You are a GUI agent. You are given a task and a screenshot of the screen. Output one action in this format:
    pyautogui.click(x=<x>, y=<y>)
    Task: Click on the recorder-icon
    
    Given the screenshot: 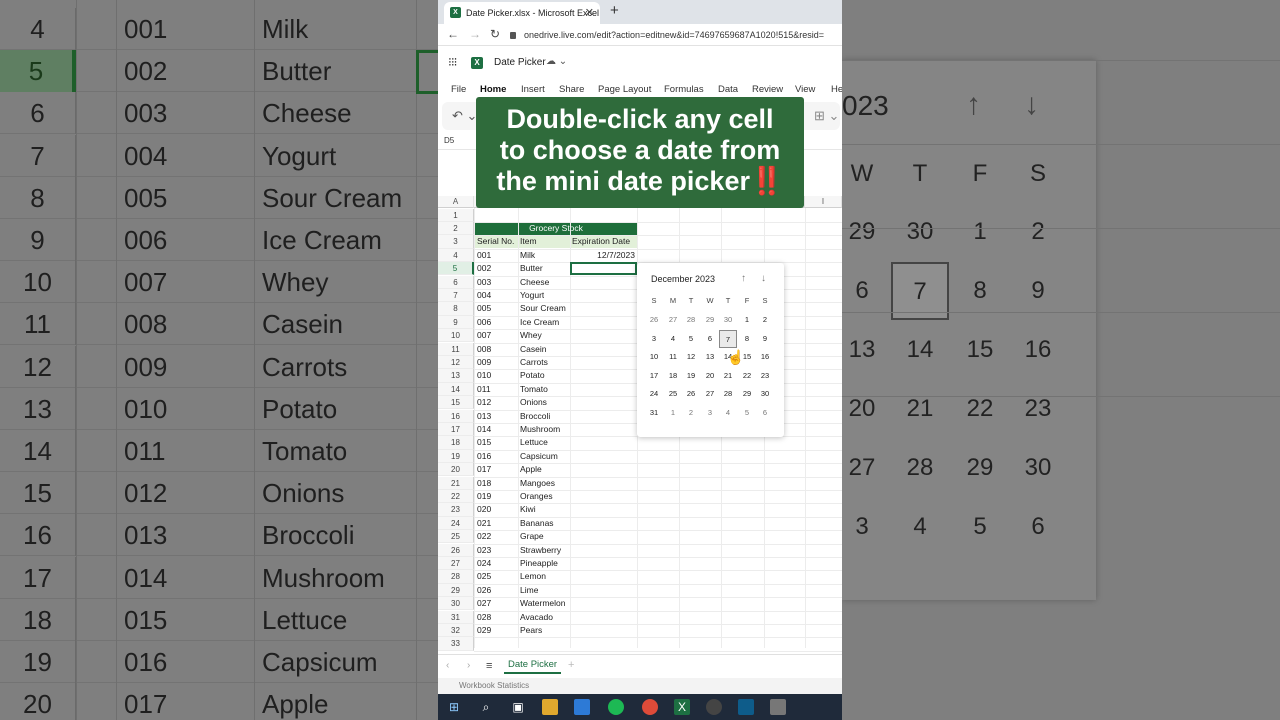 What is the action you would take?
    pyautogui.click(x=714, y=707)
    